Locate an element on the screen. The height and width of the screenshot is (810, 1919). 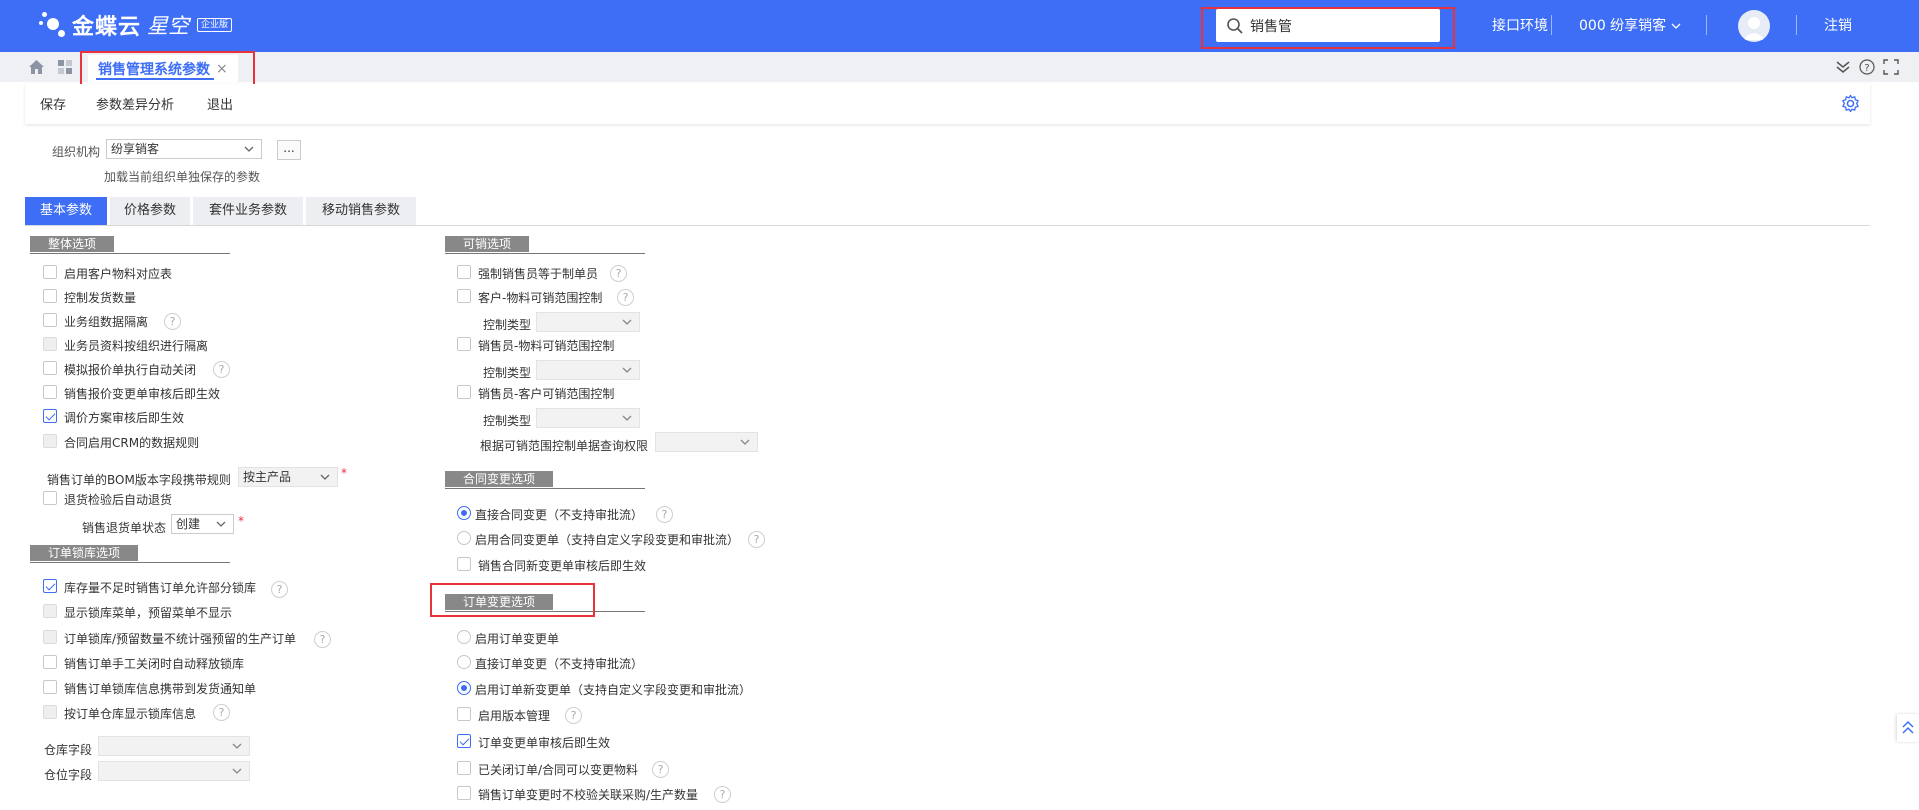
group-contract-change-options: 合同变更选项 is located at coordinates (545, 480).